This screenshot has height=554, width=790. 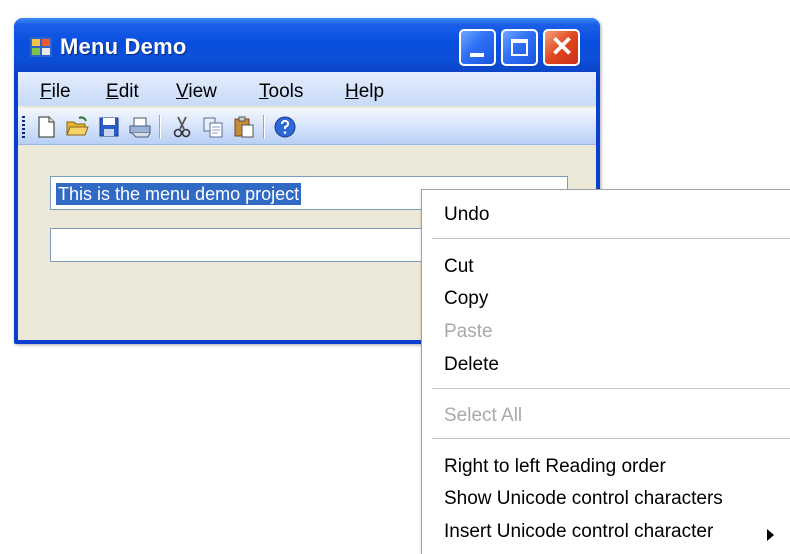 I want to click on title-bar: Menu Demo ✕, so click(x=307, y=45).